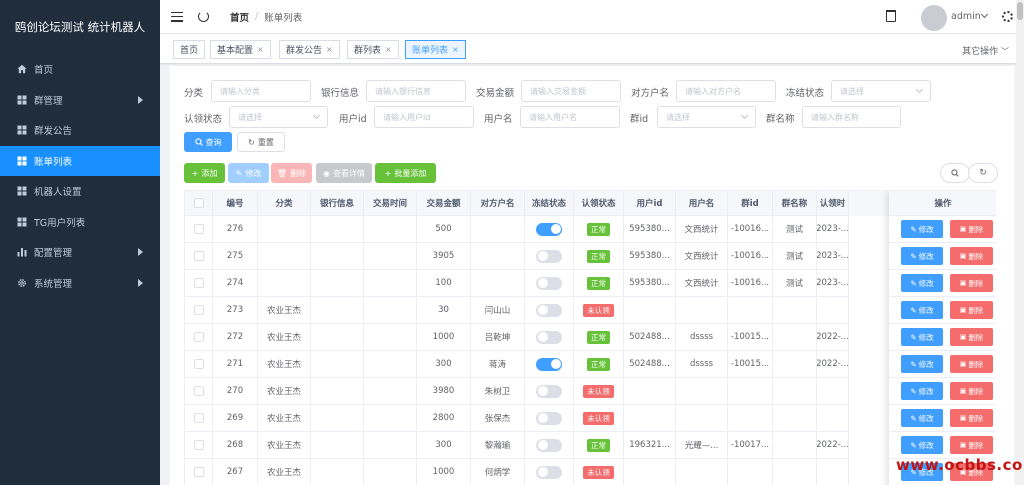 The width and height of the screenshot is (1024, 485). I want to click on category-input, so click(261, 91).